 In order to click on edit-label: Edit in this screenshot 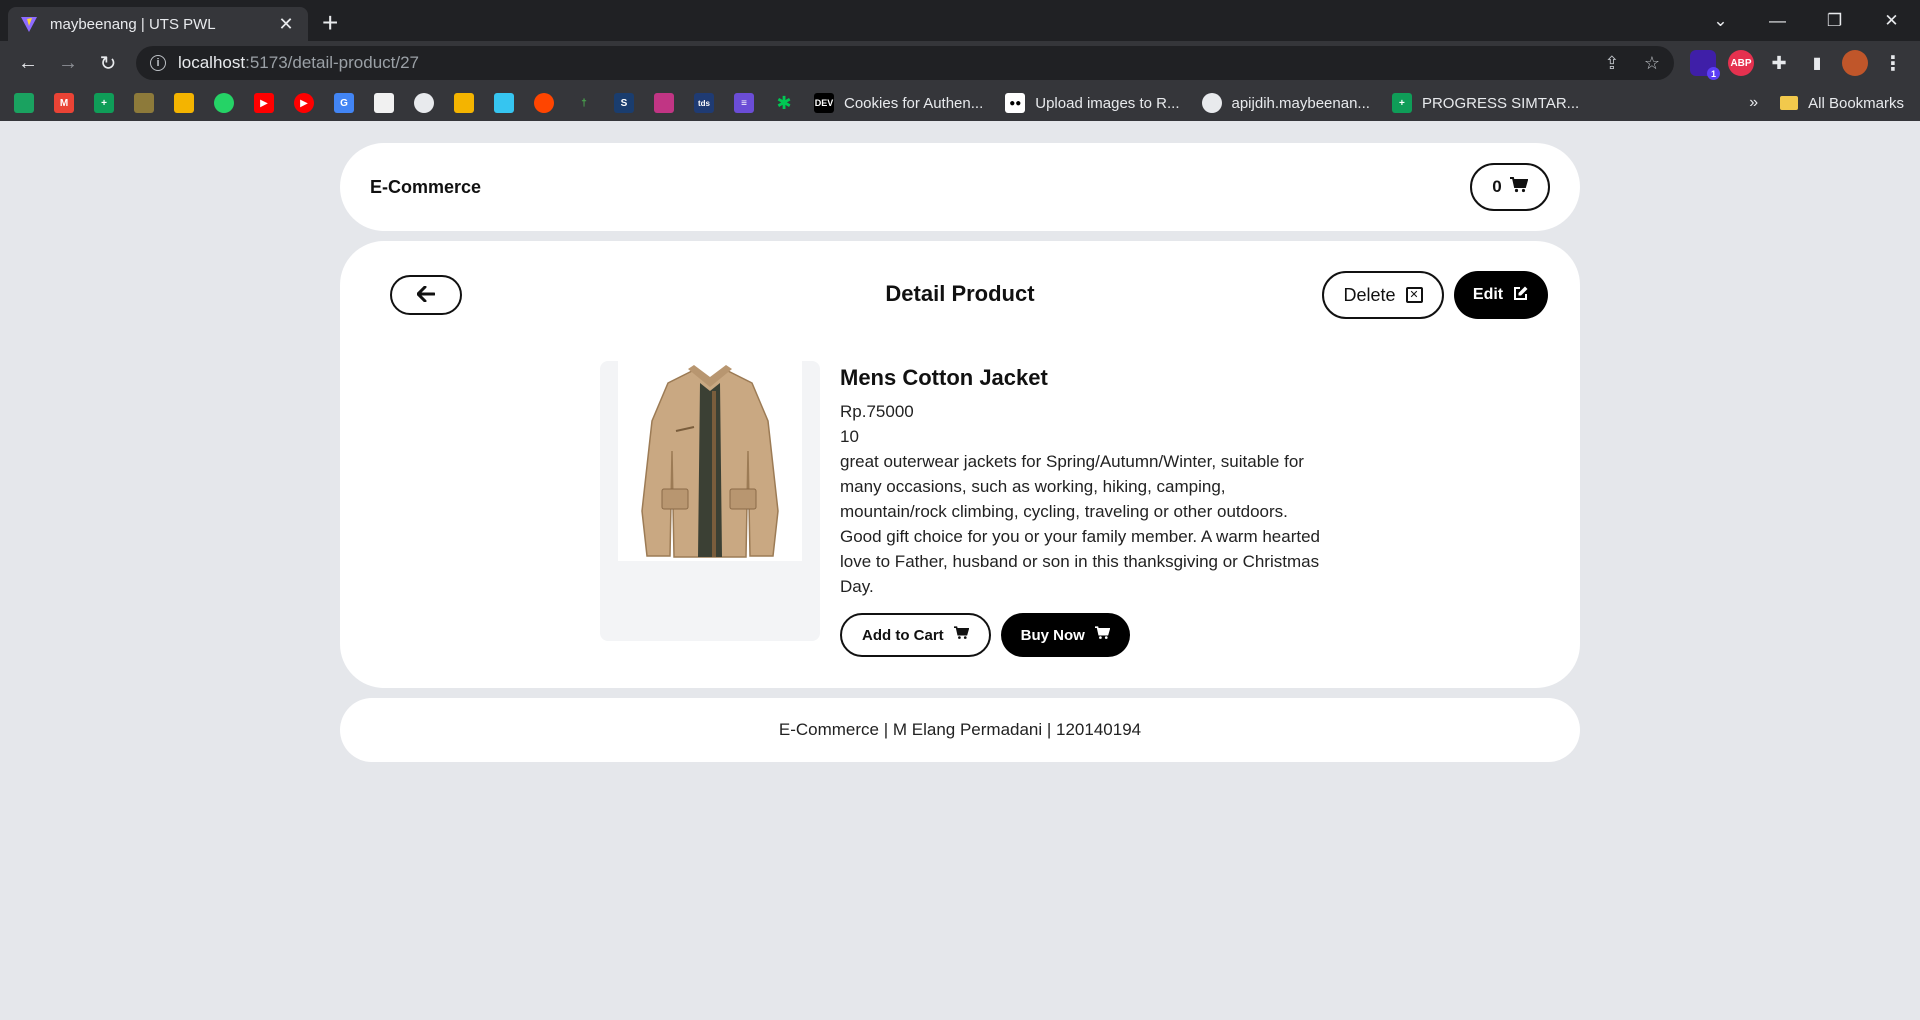, I will do `click(1488, 294)`.